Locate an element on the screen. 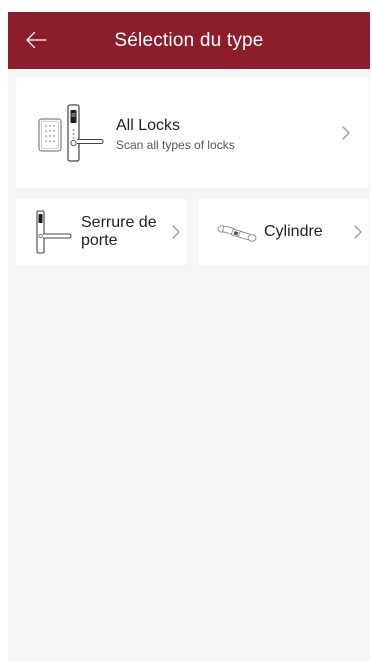 Image resolution: width=372 pixels, height=661 pixels. arrow-left-icon is located at coordinates (36, 40).